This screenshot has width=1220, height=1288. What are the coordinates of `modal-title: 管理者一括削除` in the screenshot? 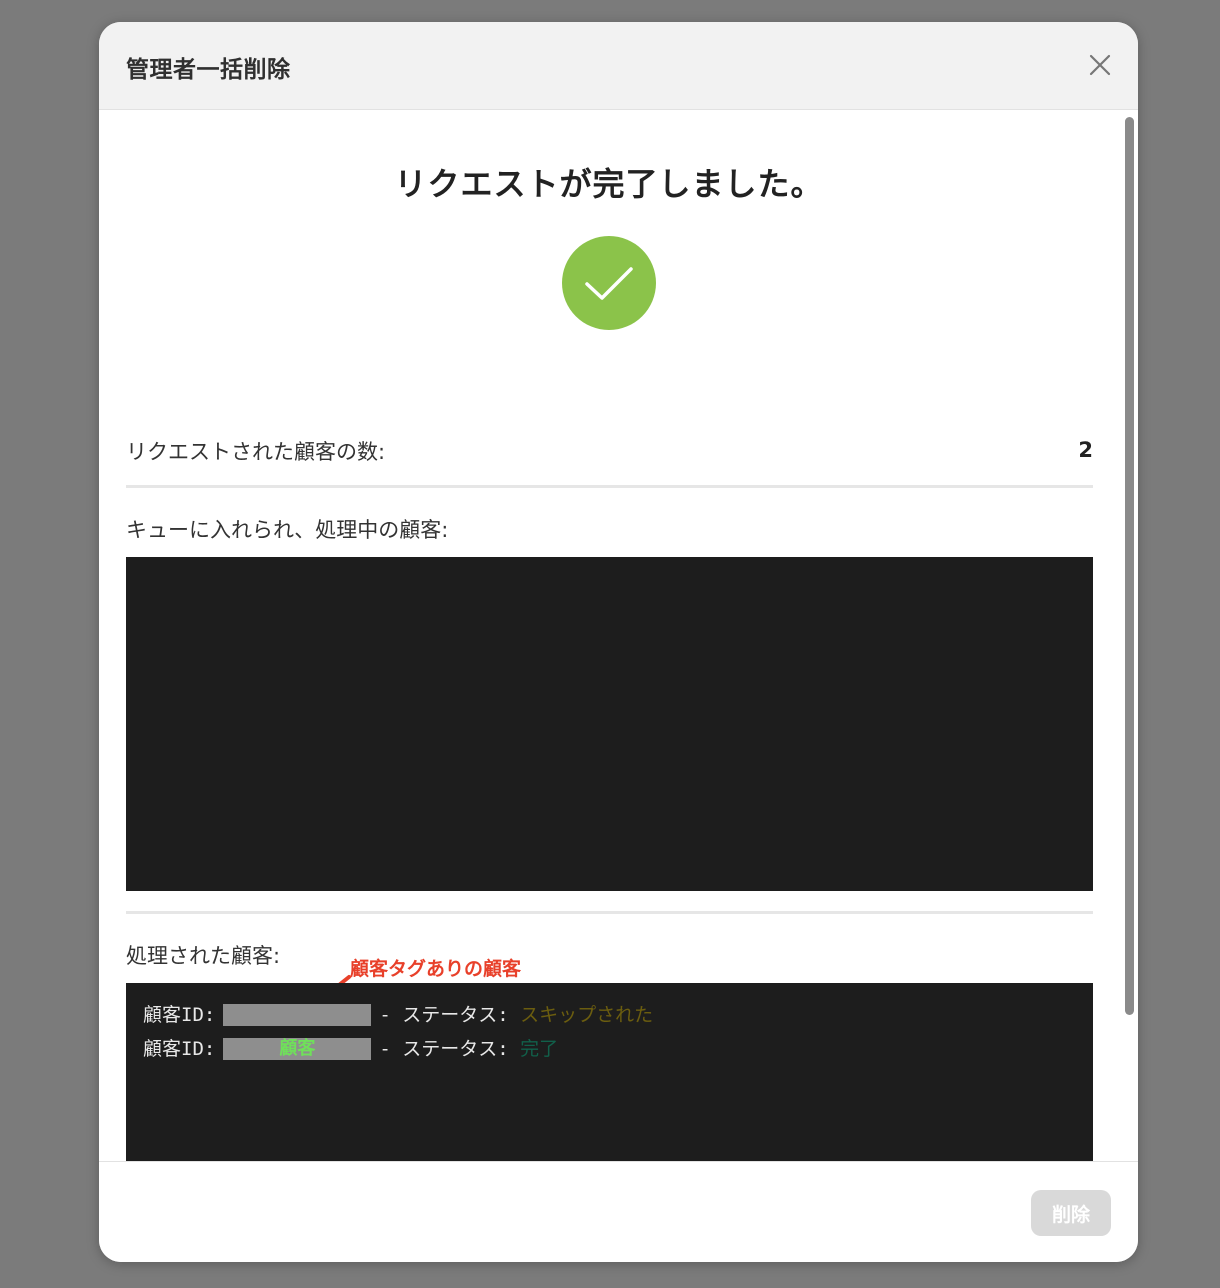 It's located at (208, 70).